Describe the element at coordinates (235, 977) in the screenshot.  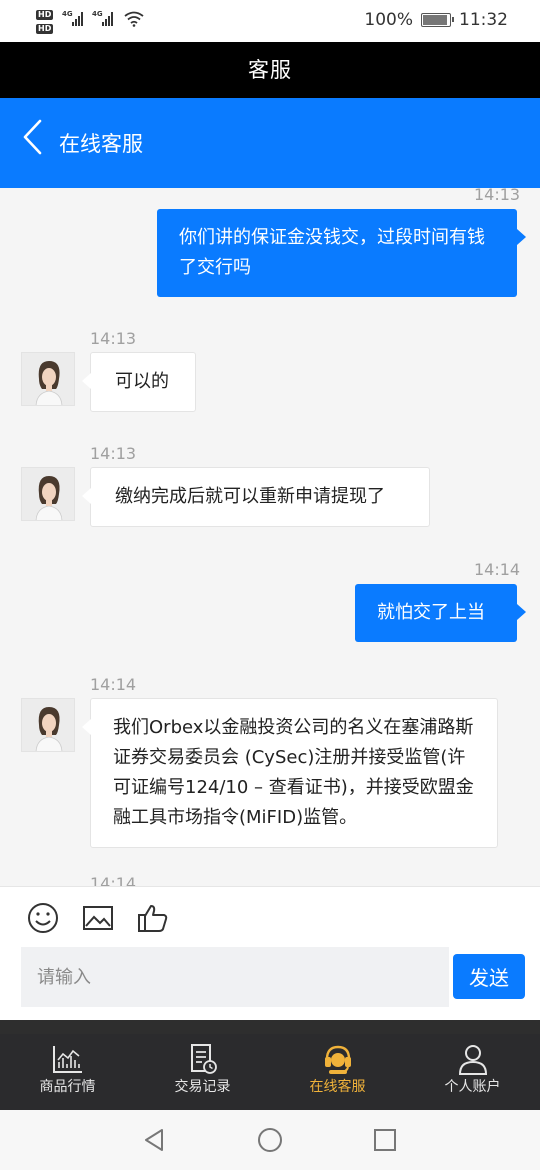
I see `message-input` at that location.